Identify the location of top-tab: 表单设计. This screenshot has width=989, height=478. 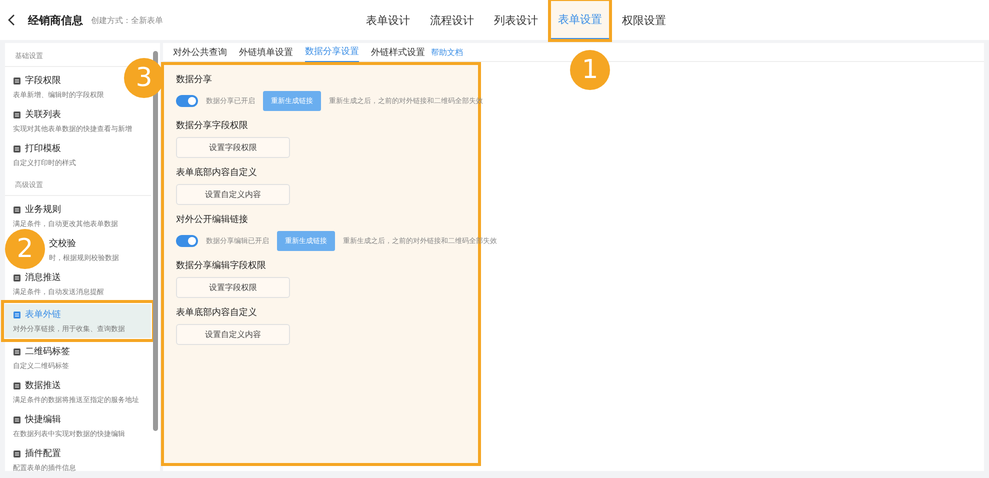
(388, 20).